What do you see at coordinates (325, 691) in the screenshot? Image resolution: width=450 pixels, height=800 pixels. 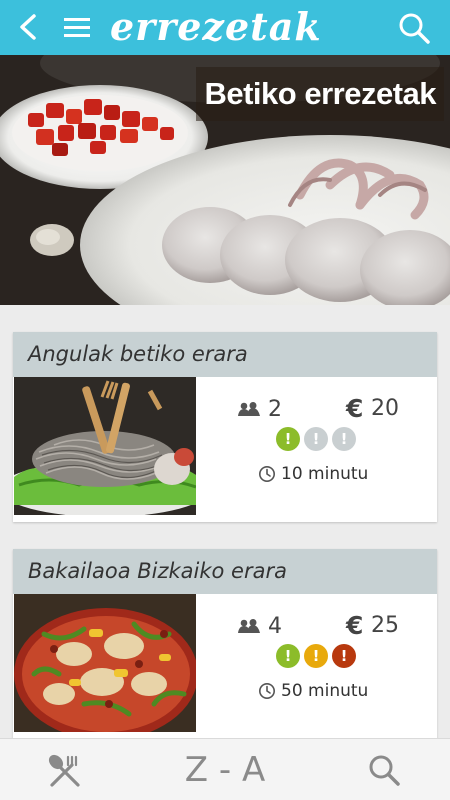 I see `prep-time-text: 50 minutu` at bounding box center [325, 691].